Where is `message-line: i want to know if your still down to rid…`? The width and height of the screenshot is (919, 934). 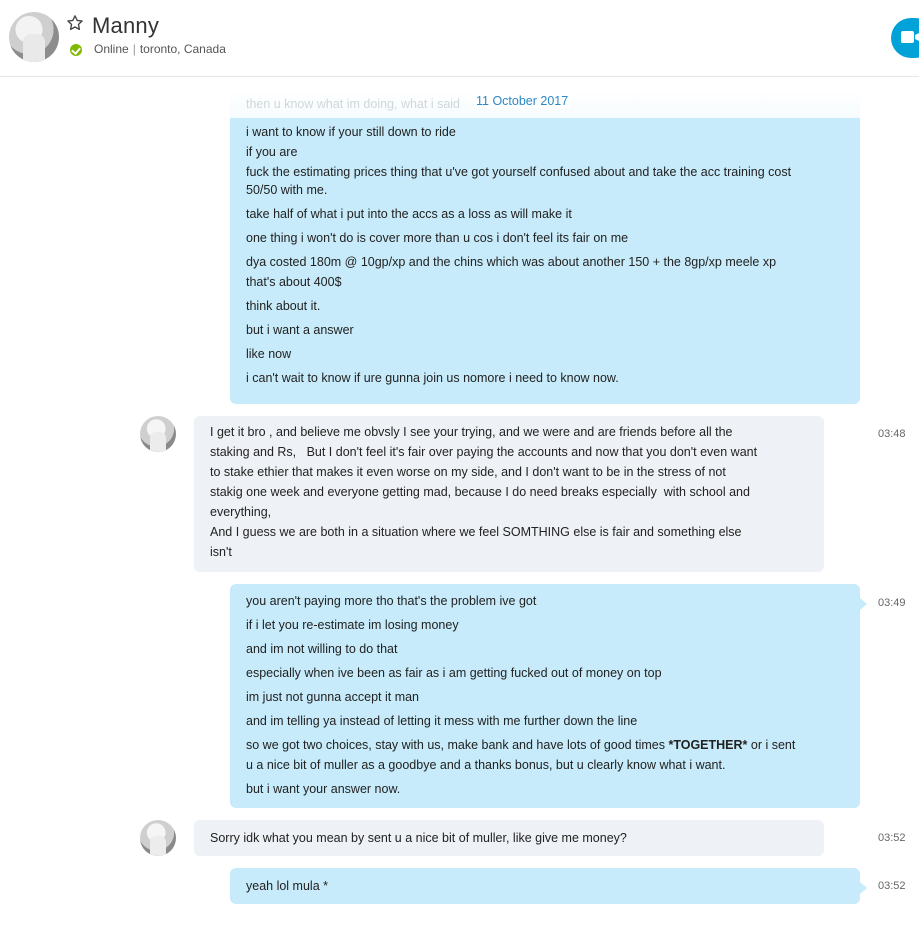 message-line: i want to know if your still down to rid… is located at coordinates (351, 132).